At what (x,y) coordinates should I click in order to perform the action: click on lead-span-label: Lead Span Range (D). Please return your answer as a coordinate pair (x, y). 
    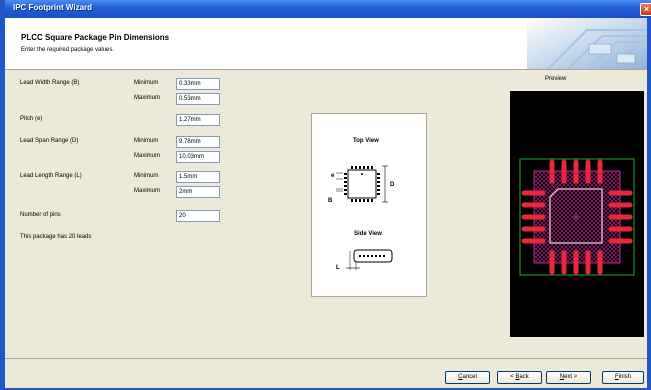
    Looking at the image, I should click on (49, 141).